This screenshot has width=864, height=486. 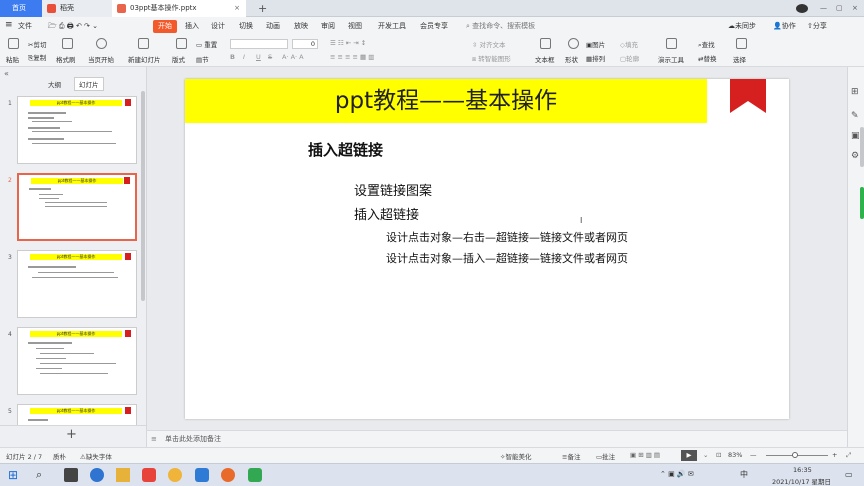 What do you see at coordinates (834, 455) in the screenshot?
I see `zoom-in-icon: +` at bounding box center [834, 455].